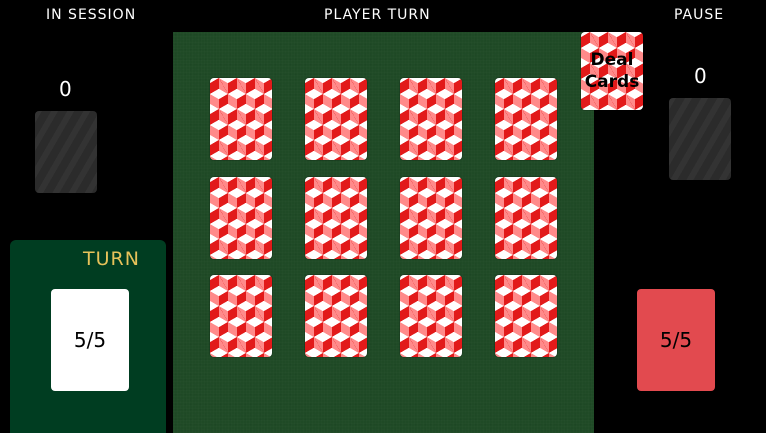 The width and height of the screenshot is (766, 433). I want to click on session-status: IN SESSION, so click(91, 15).